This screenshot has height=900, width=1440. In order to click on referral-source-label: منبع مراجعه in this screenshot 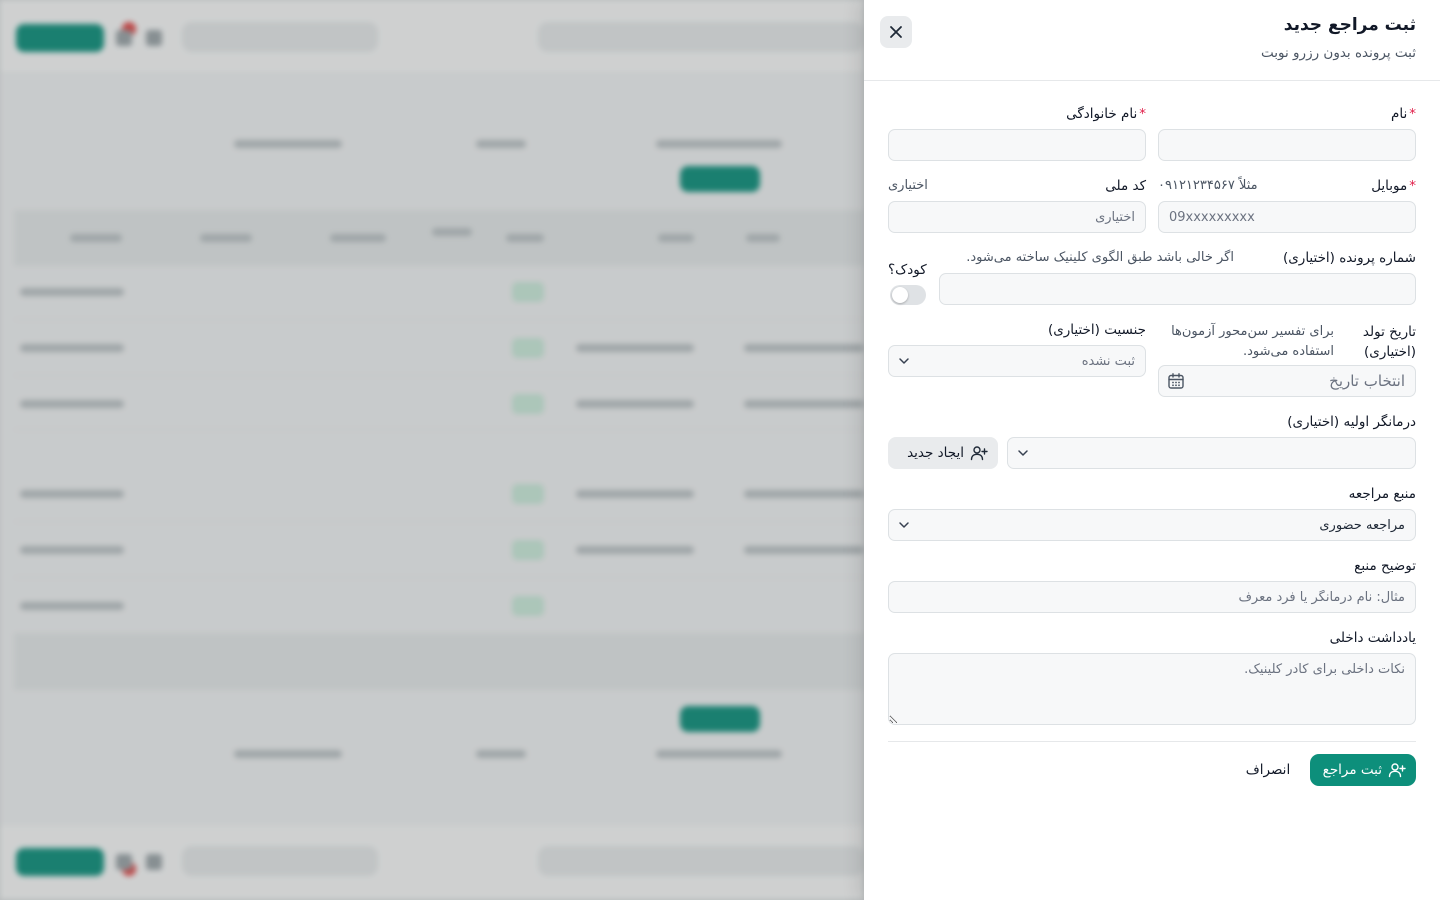, I will do `click(1382, 494)`.